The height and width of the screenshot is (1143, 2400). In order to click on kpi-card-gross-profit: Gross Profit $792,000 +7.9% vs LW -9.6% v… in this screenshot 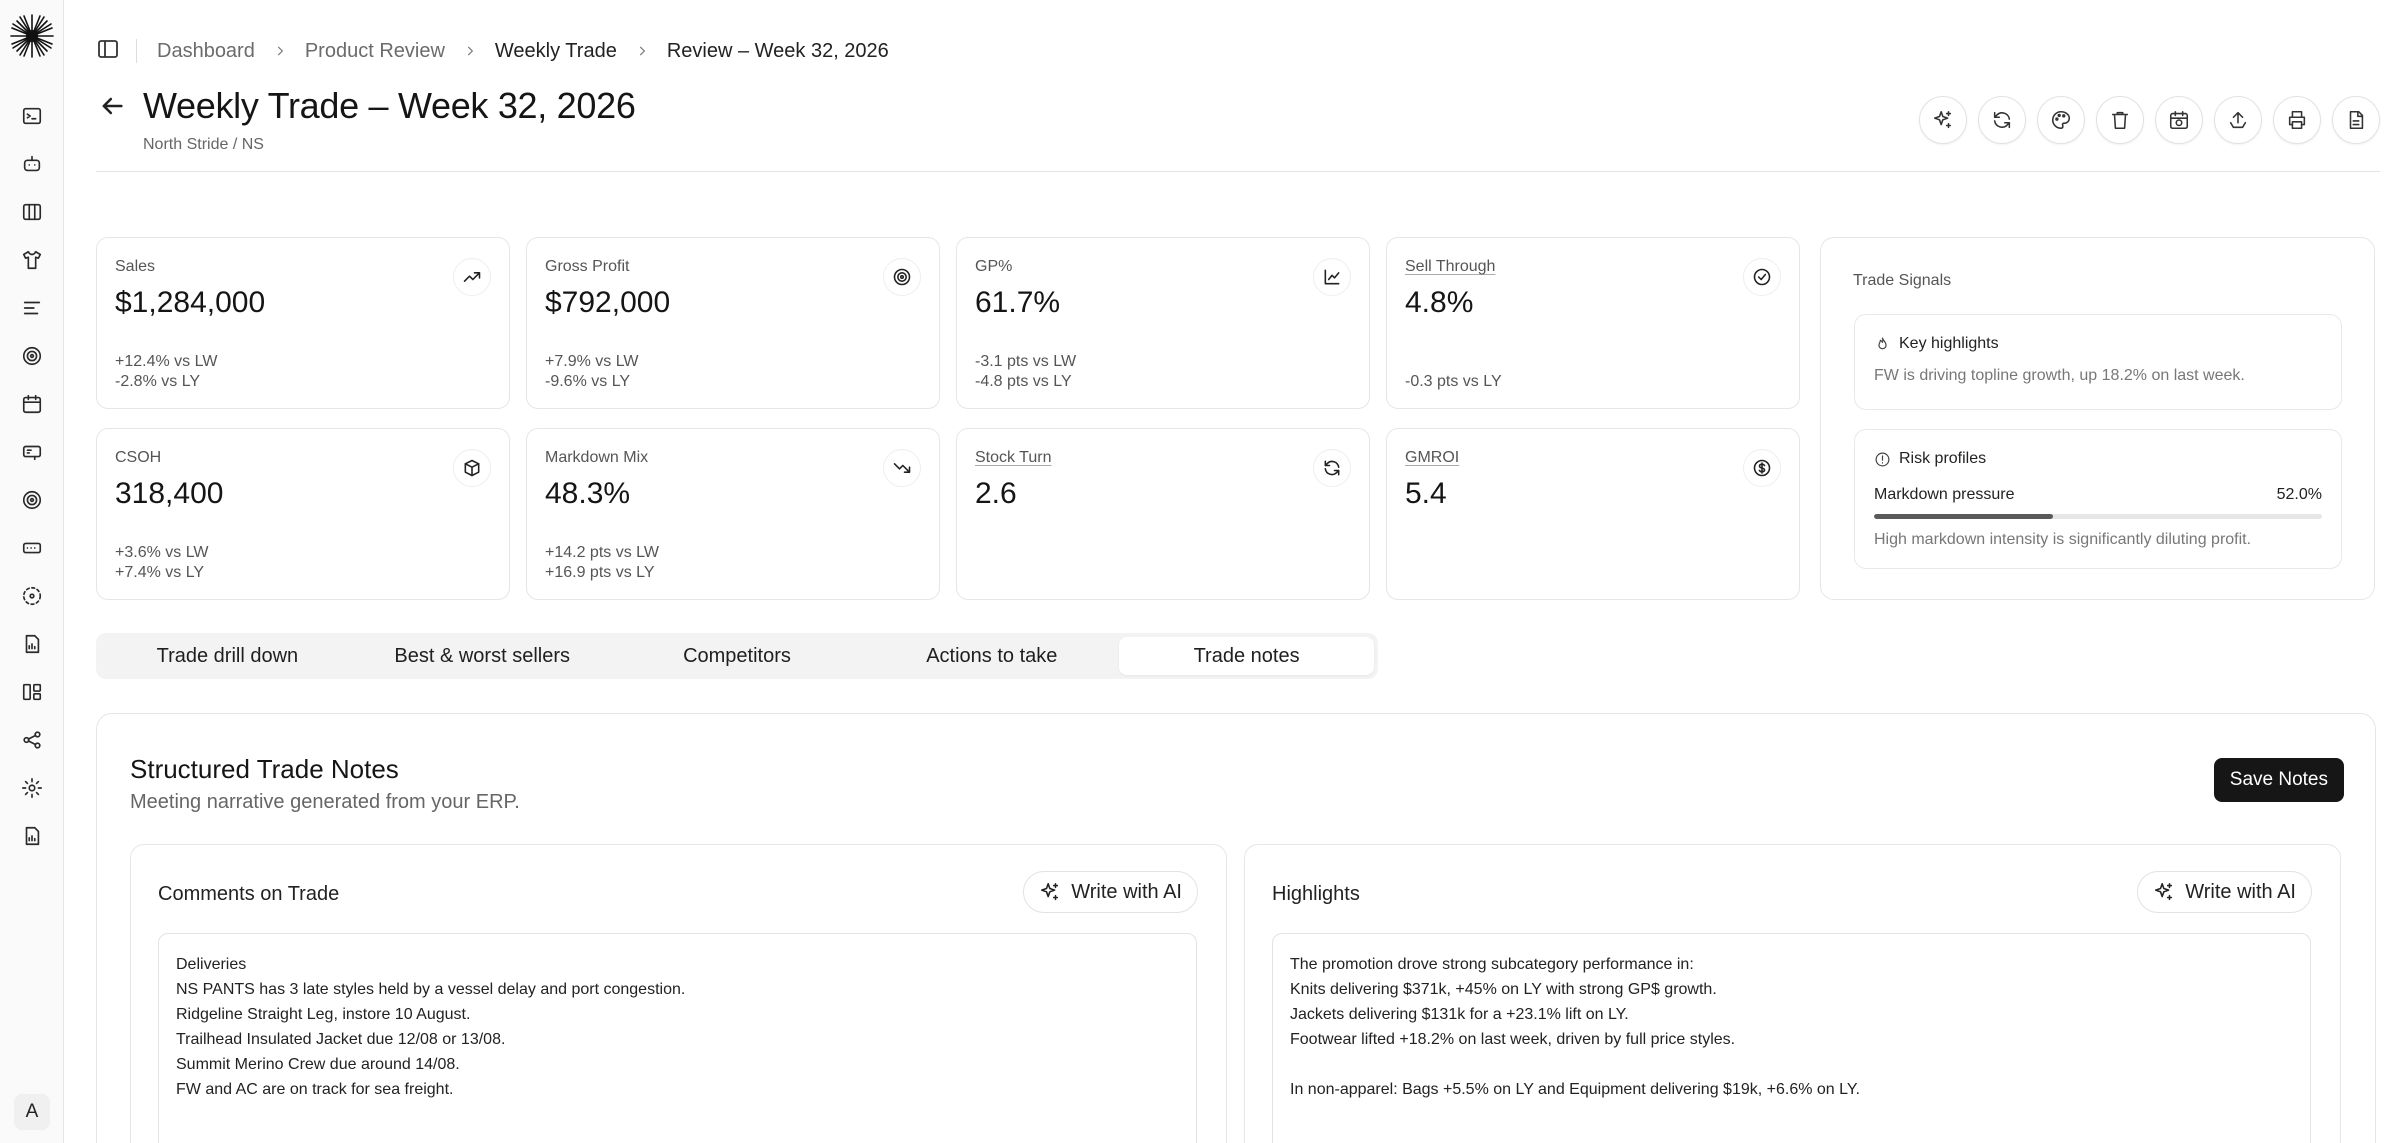, I will do `click(733, 323)`.